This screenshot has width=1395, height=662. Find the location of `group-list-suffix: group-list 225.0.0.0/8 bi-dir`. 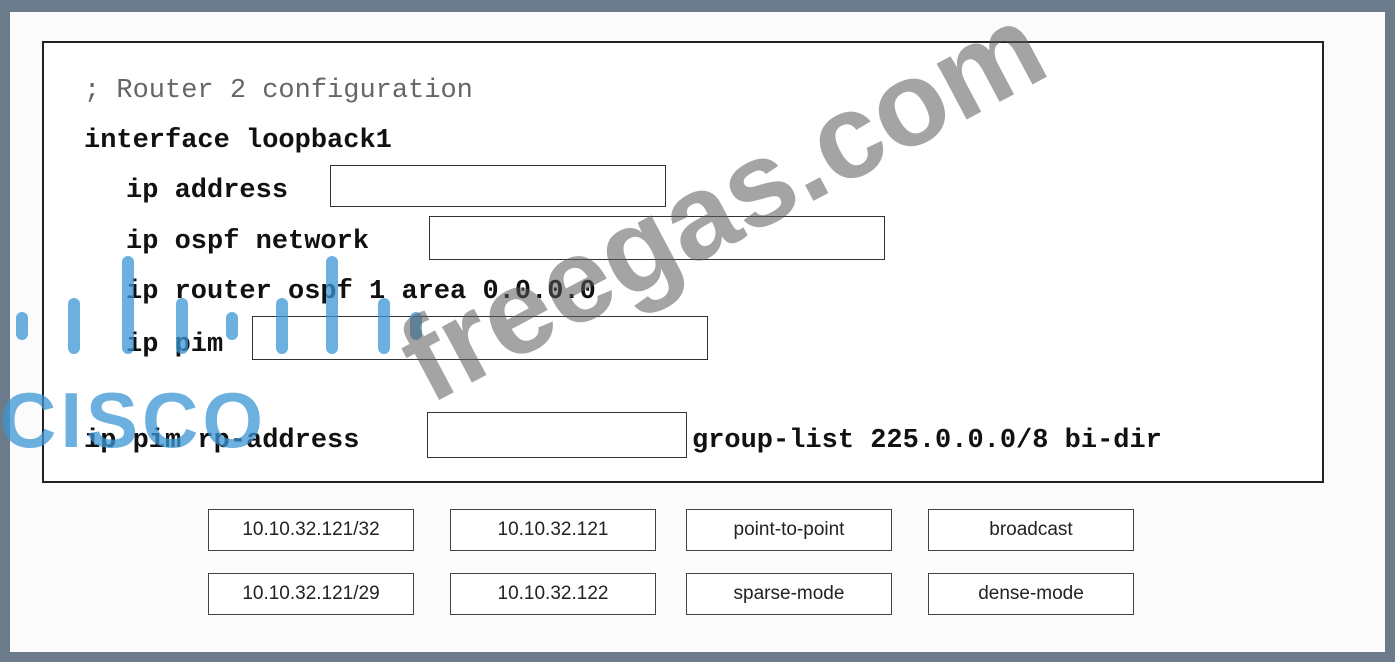

group-list-suffix: group-list 225.0.0.0/8 bi-dir is located at coordinates (927, 441).